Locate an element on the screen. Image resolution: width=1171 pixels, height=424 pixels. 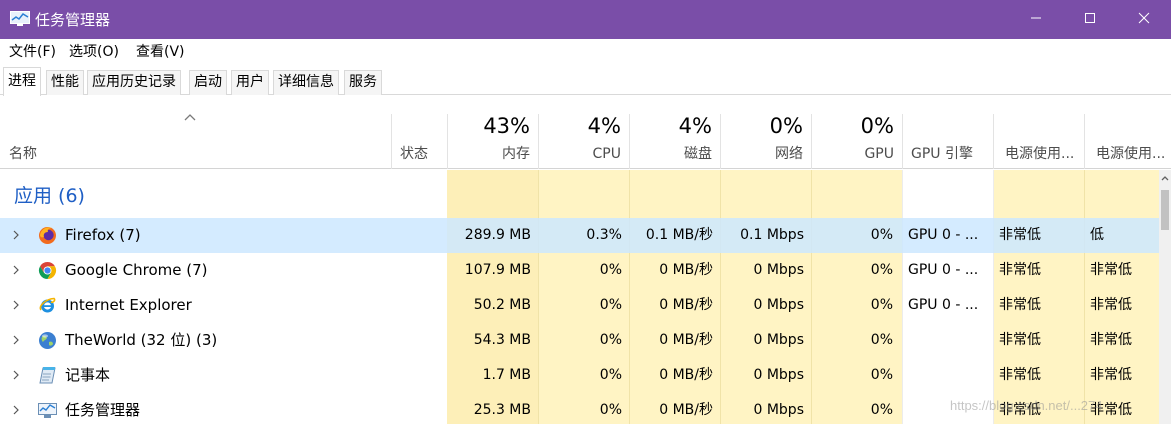
tab-processes: 进程 is located at coordinates (22, 81).